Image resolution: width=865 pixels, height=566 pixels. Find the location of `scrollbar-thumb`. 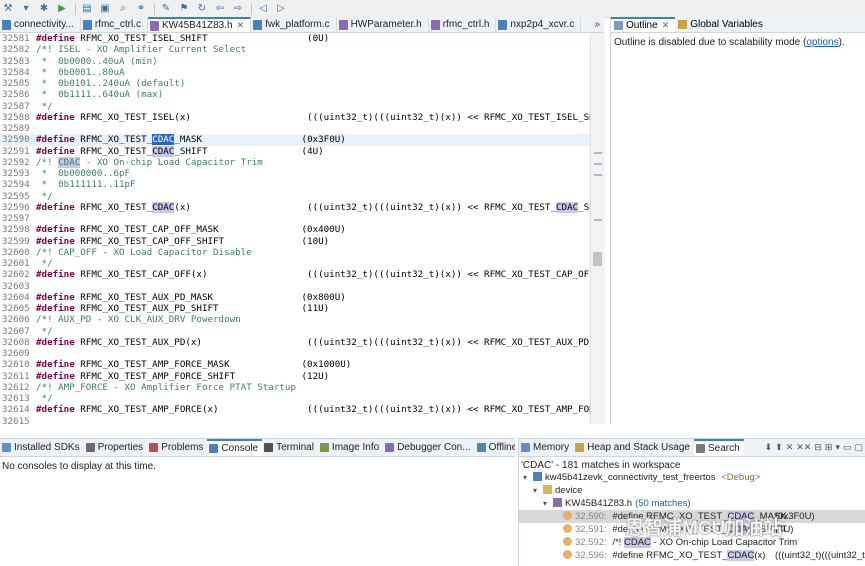

scrollbar-thumb is located at coordinates (597, 259).